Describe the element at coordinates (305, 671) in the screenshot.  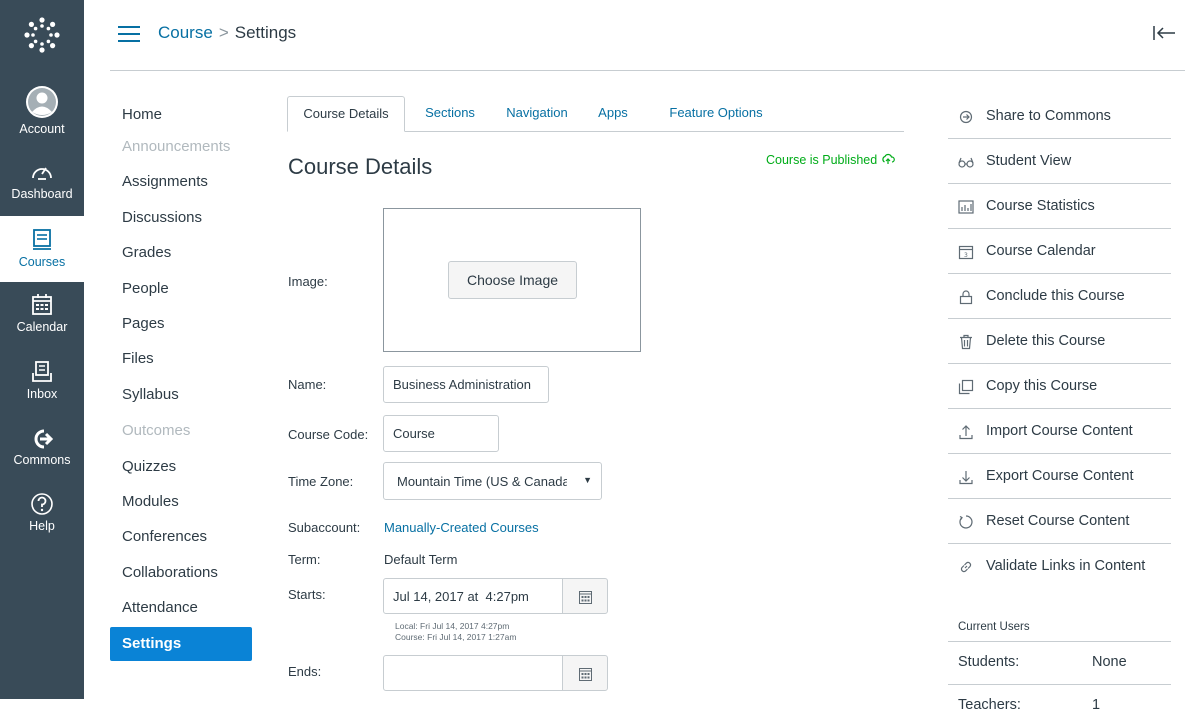
I see `ends-label: Ends:` at that location.